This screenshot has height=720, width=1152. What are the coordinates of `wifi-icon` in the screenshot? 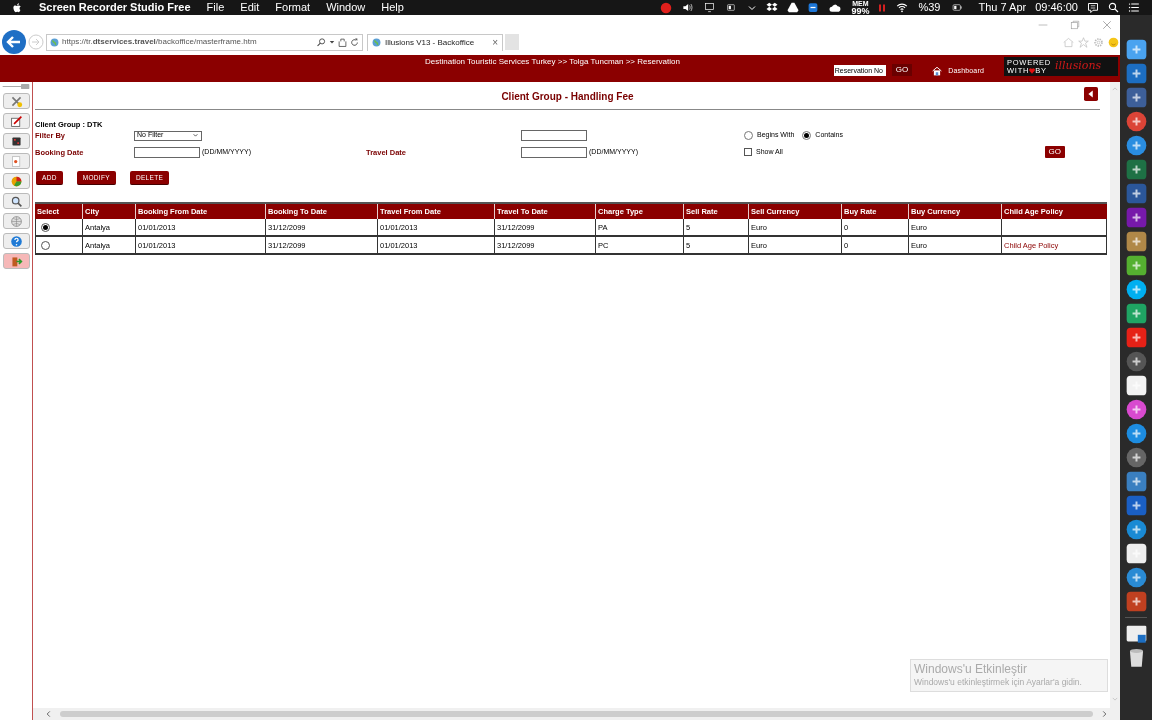 It's located at (902, 7).